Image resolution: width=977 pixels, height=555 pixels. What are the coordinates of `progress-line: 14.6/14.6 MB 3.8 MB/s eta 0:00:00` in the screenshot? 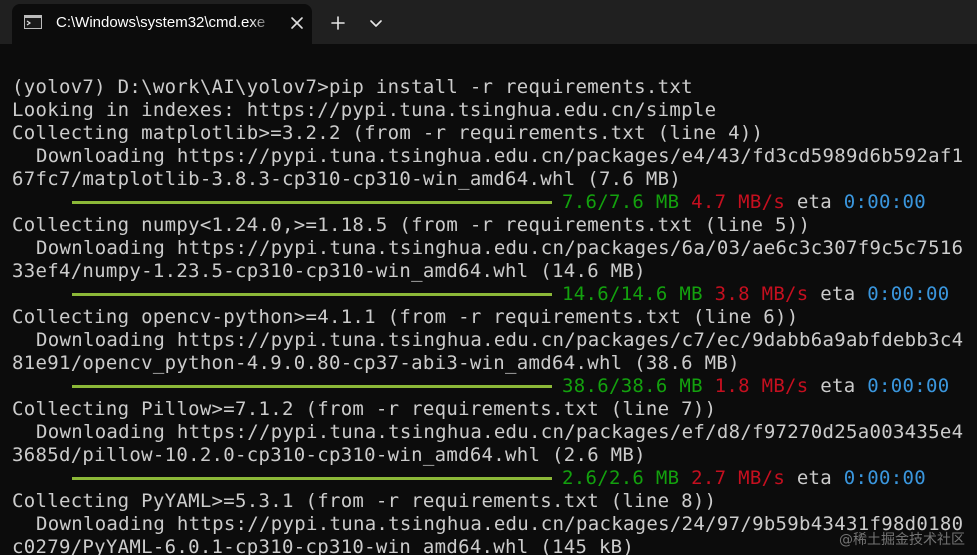 It's located at (494, 294).